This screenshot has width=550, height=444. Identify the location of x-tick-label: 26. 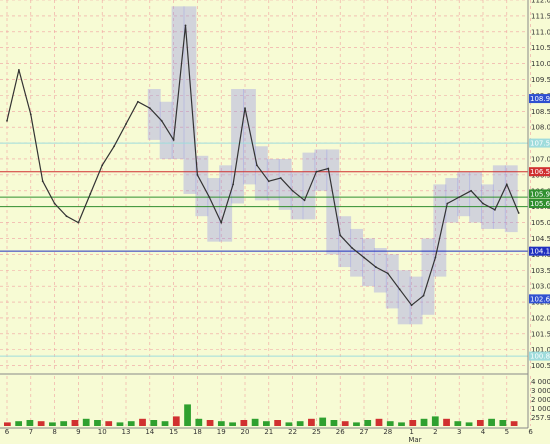
(340, 432).